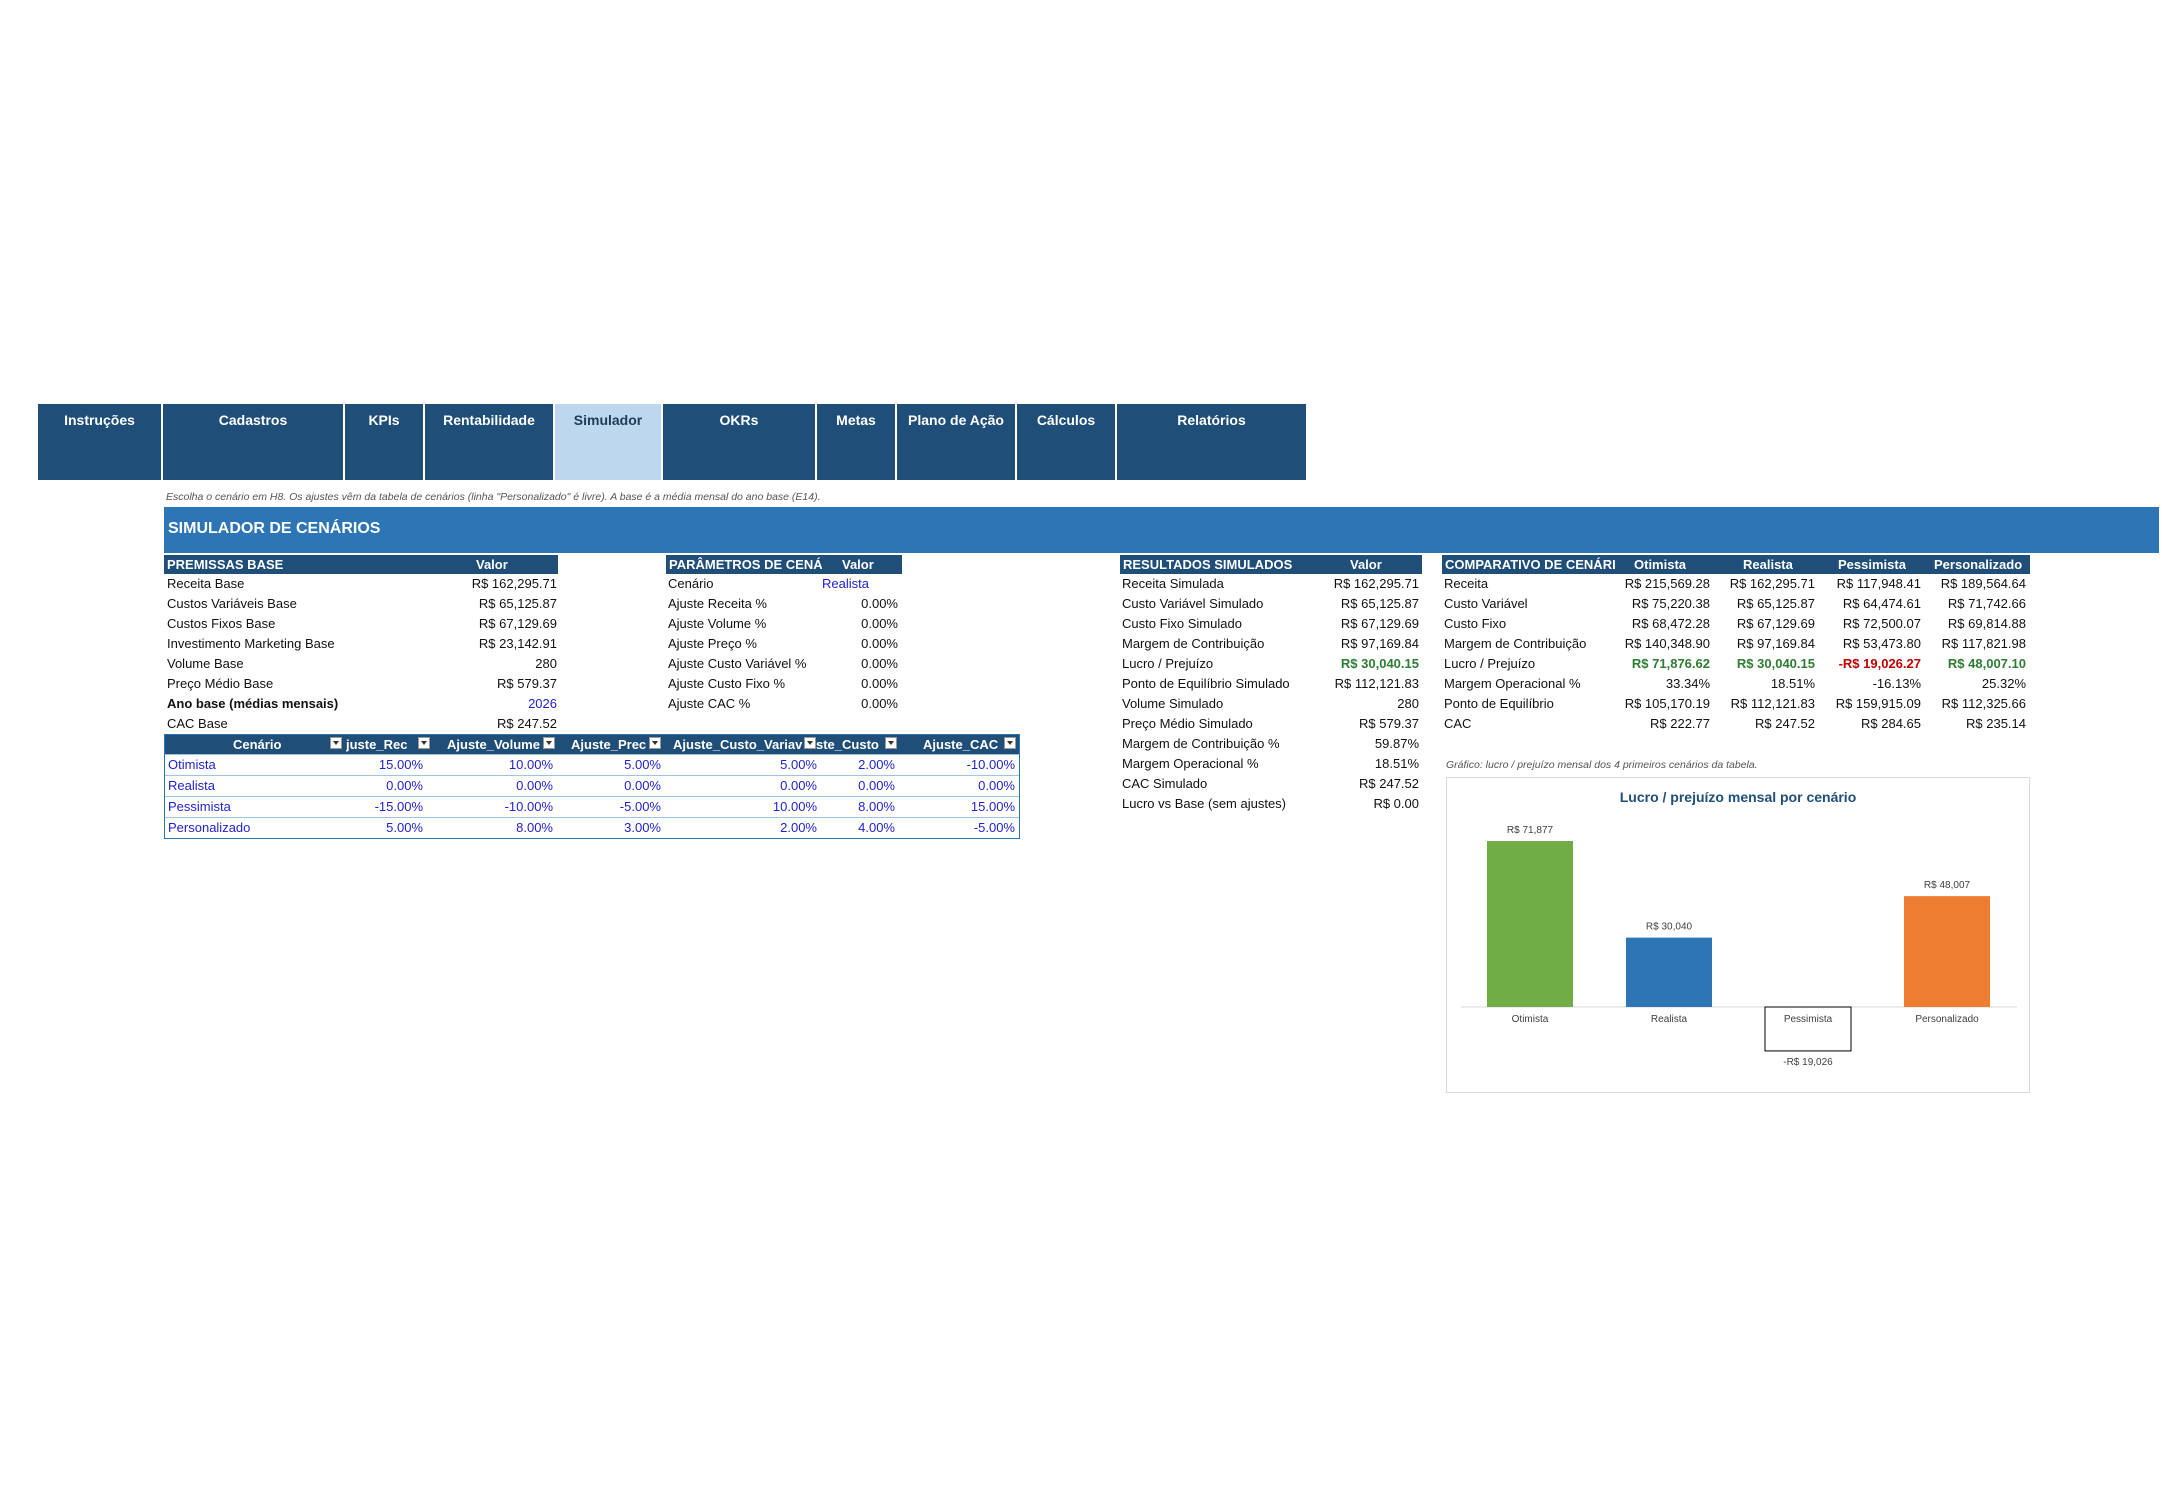 The width and height of the screenshot is (2178, 1497). Describe the element at coordinates (961, 744) in the screenshot. I see `col-ajuste-cac: Ajuste_CAC` at that location.